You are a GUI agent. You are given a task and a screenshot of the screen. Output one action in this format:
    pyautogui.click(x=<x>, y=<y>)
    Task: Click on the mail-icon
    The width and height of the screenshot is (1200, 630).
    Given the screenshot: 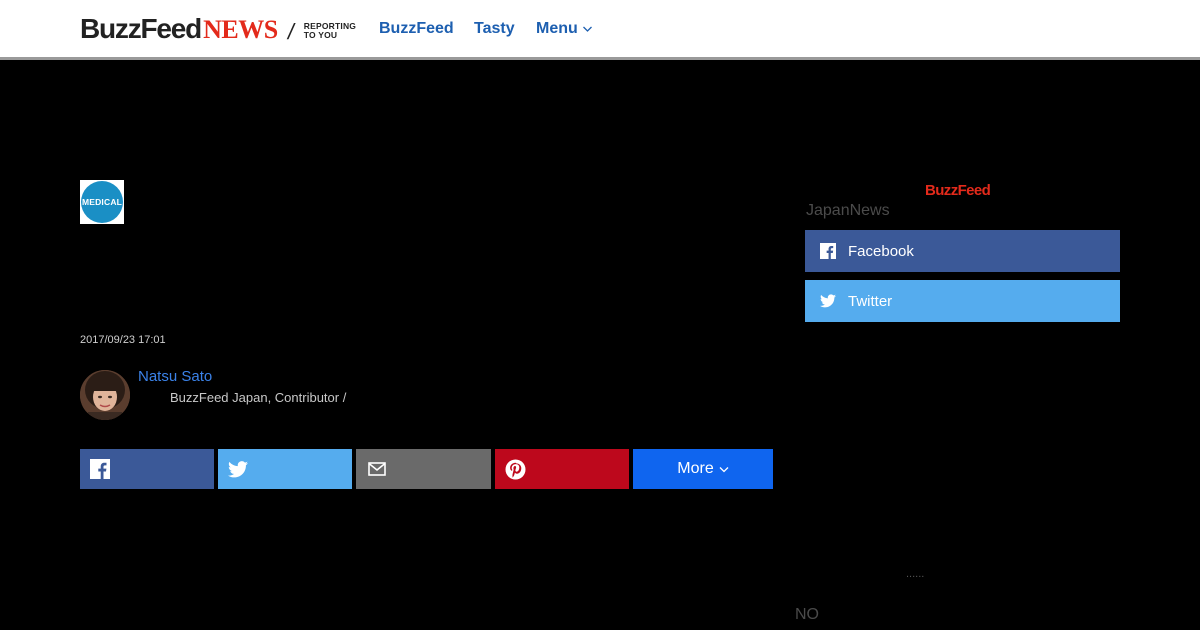 What is the action you would take?
    pyautogui.click(x=377, y=469)
    